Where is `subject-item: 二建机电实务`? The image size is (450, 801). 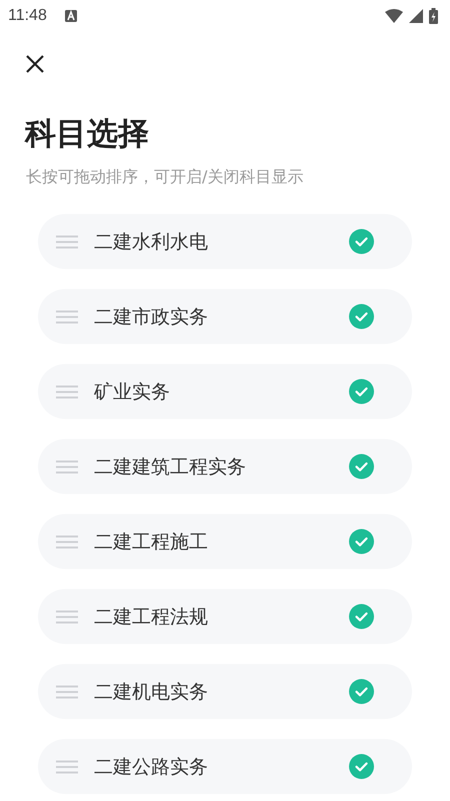
subject-item: 二建机电实务 is located at coordinates (225, 691).